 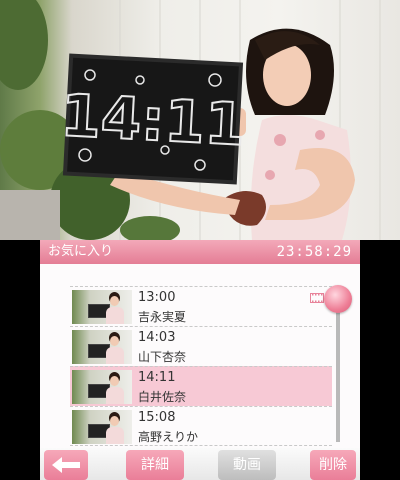 What do you see at coordinates (333, 465) in the screenshot?
I see `delete-button: 削除` at bounding box center [333, 465].